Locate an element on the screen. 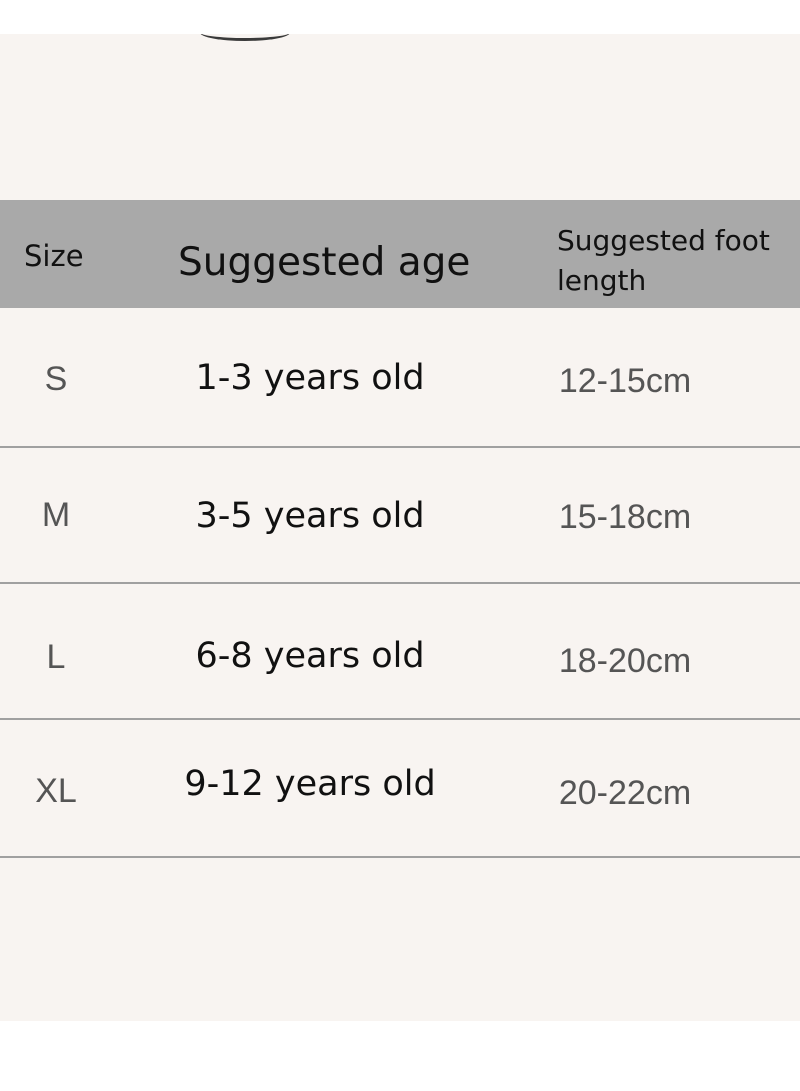  size-cell: L is located at coordinates (56, 657).